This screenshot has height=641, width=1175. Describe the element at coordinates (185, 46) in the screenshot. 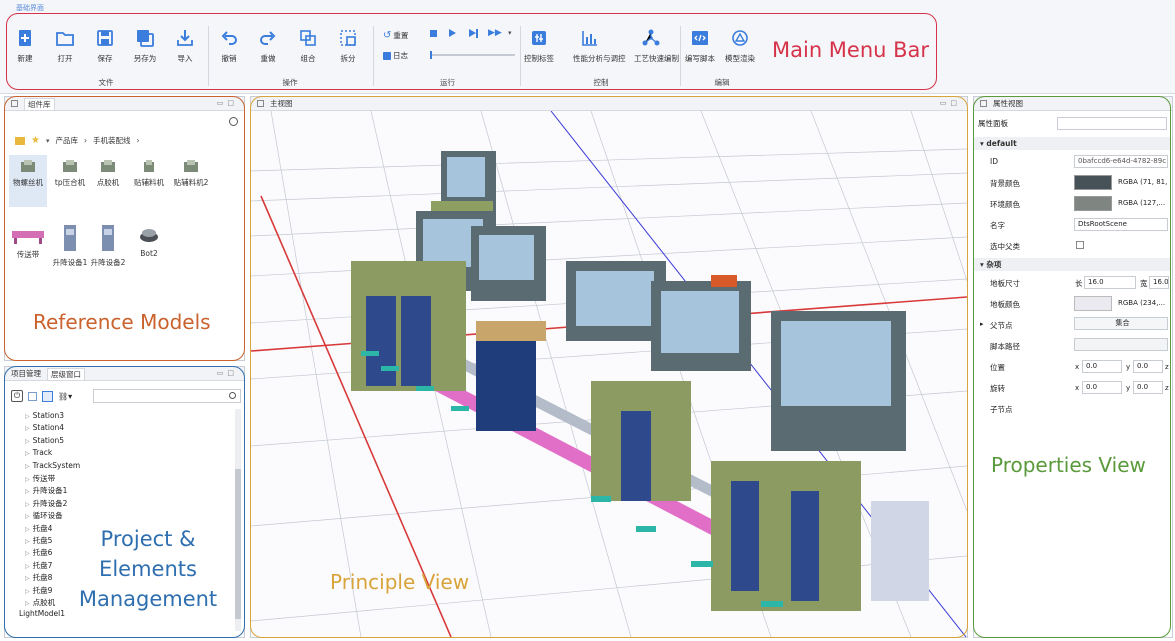

I see `import-button: 导入` at that location.